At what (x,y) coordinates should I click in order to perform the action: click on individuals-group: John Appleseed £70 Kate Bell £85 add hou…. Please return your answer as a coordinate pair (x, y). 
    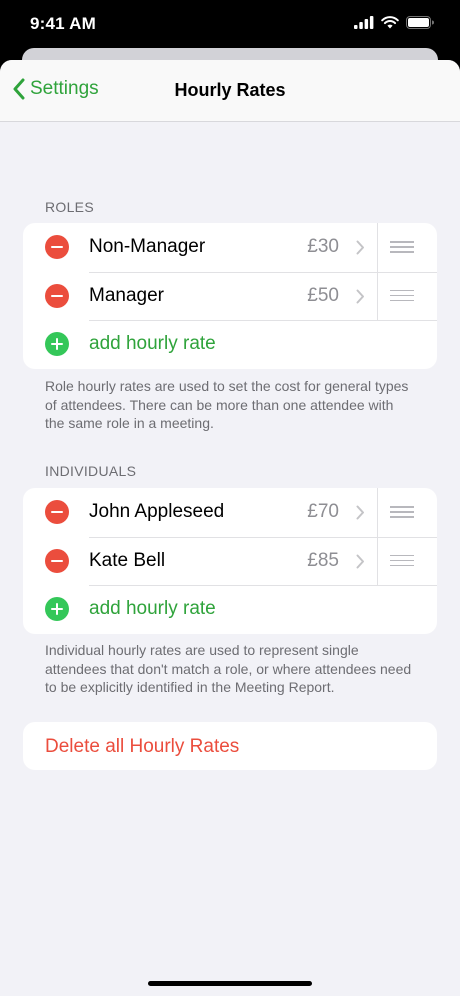
    Looking at the image, I should click on (230, 561).